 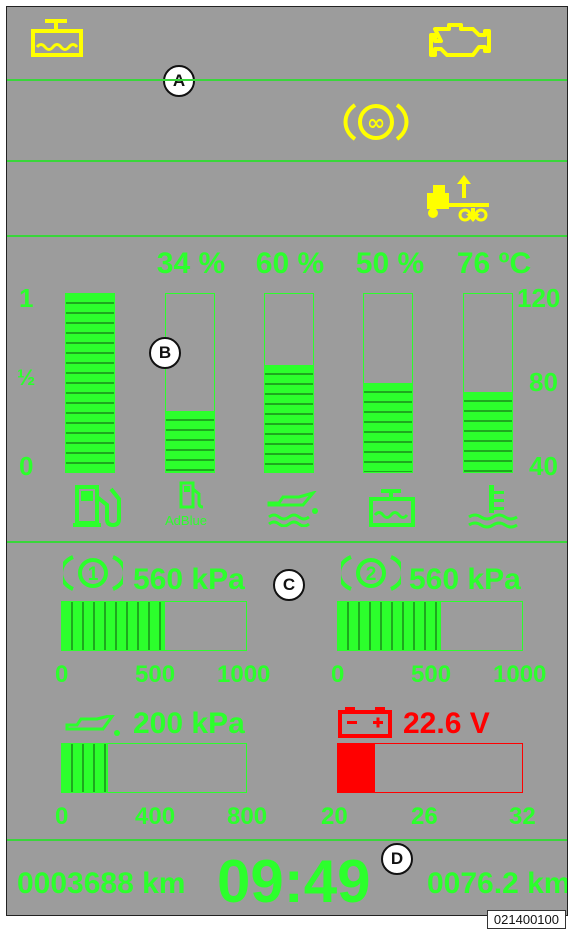 What do you see at coordinates (460, 41) in the screenshot?
I see `engine-warning-icon` at bounding box center [460, 41].